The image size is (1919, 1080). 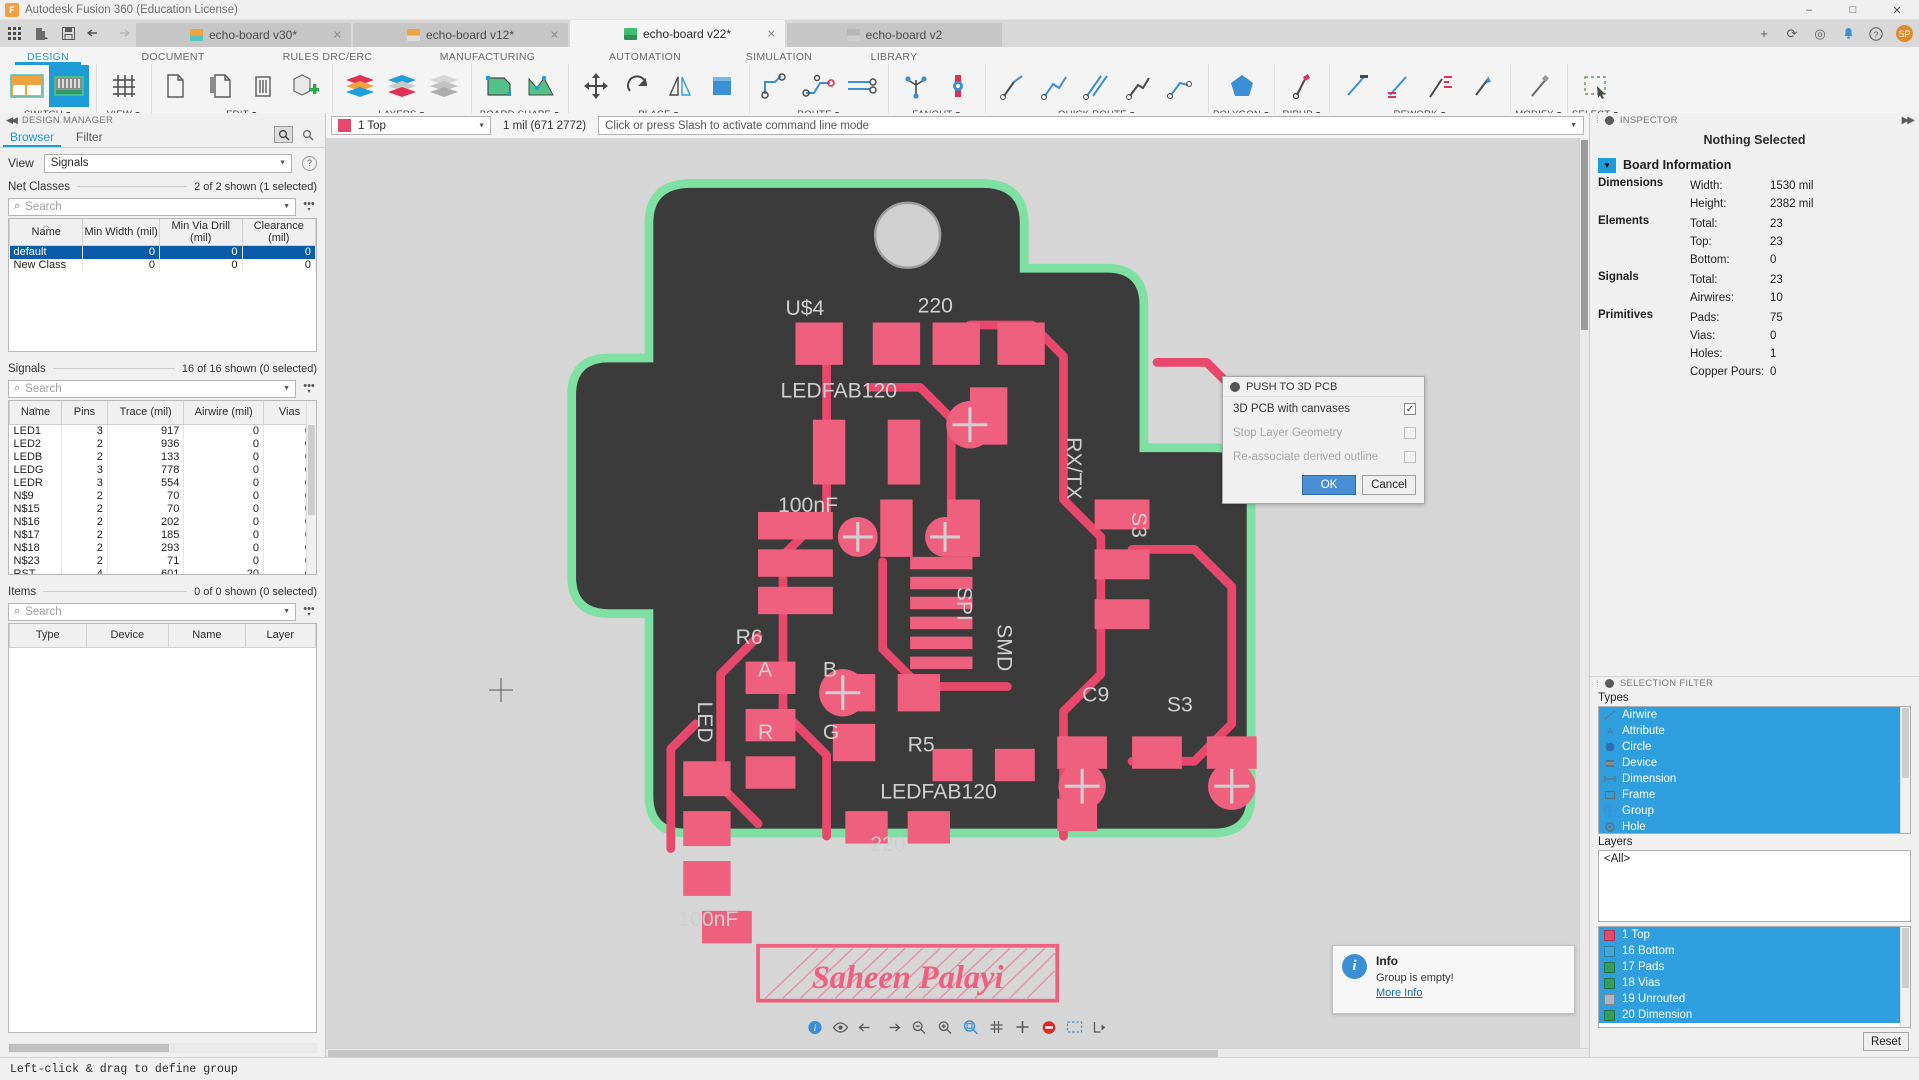 I want to click on delete-button, so click(x=263, y=86).